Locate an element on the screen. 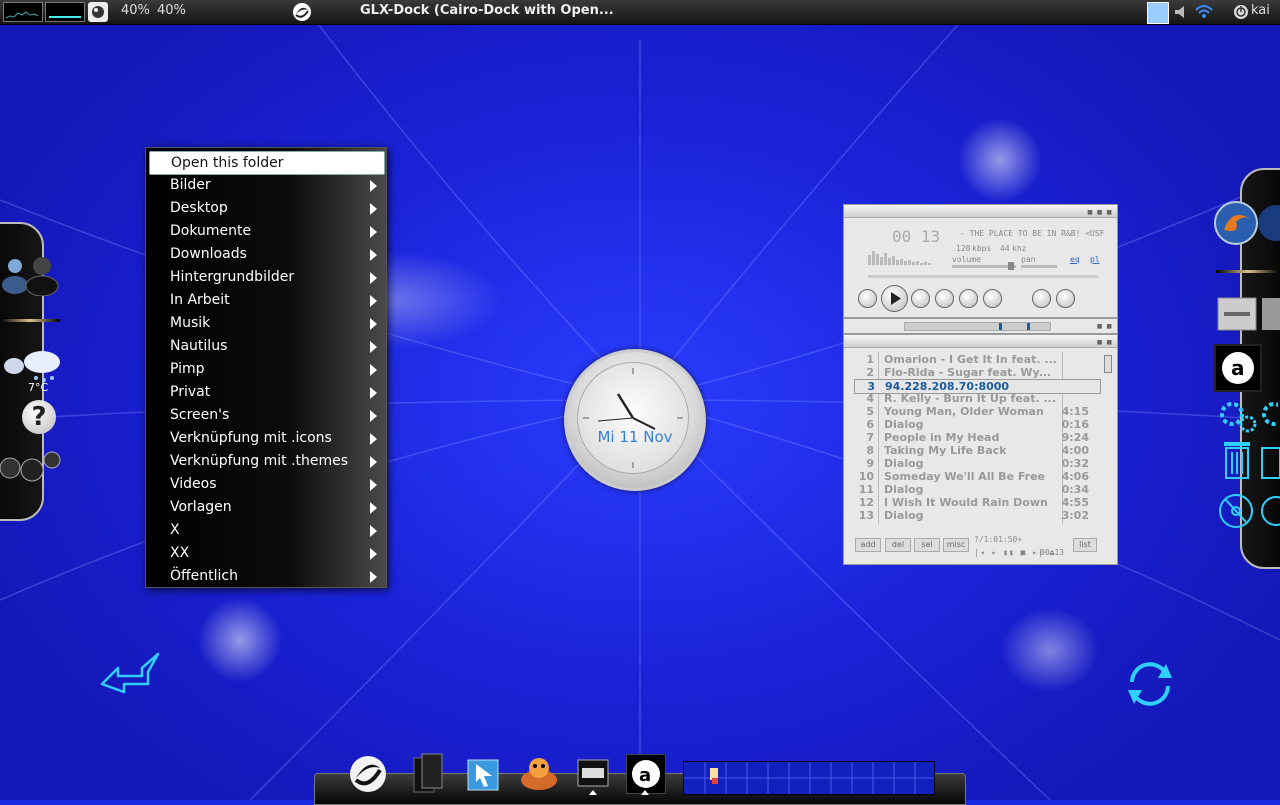  player-position-strip: ■ ■ is located at coordinates (980, 326).